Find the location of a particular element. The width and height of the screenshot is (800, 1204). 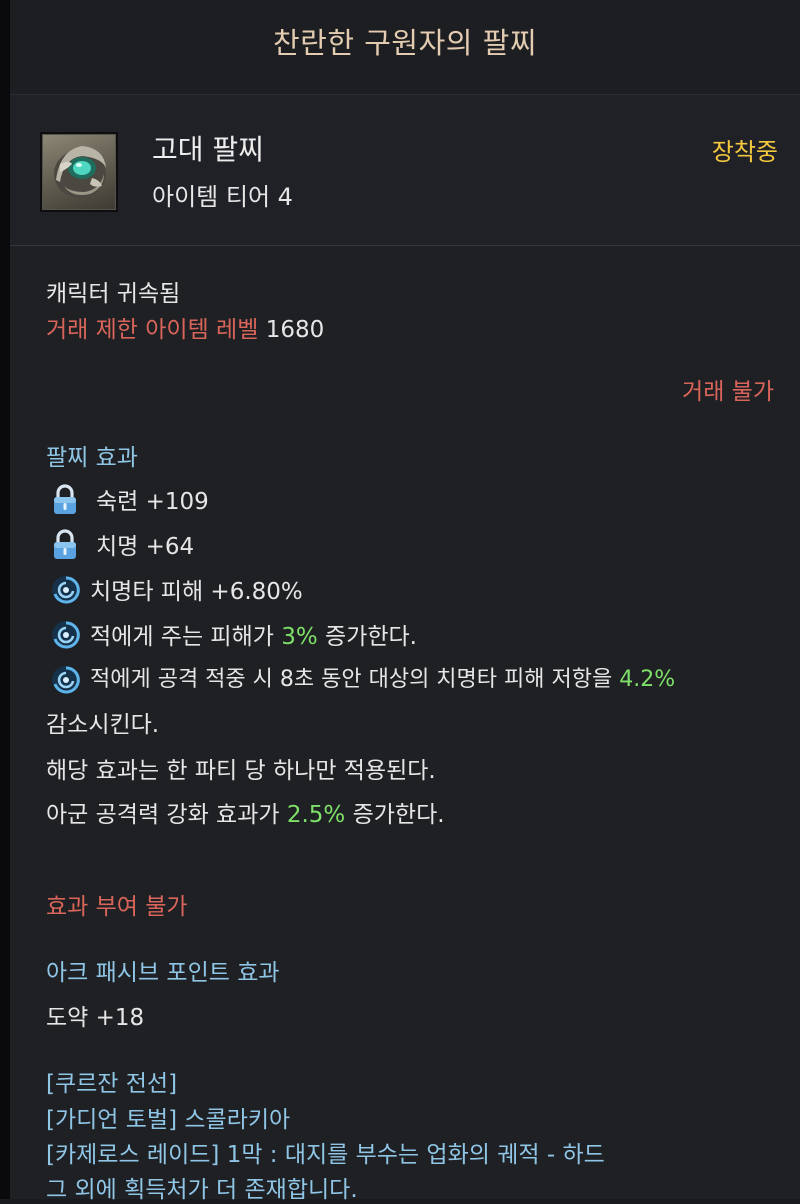

effect-continuation: 감소시킨다. is located at coordinates (103, 725).